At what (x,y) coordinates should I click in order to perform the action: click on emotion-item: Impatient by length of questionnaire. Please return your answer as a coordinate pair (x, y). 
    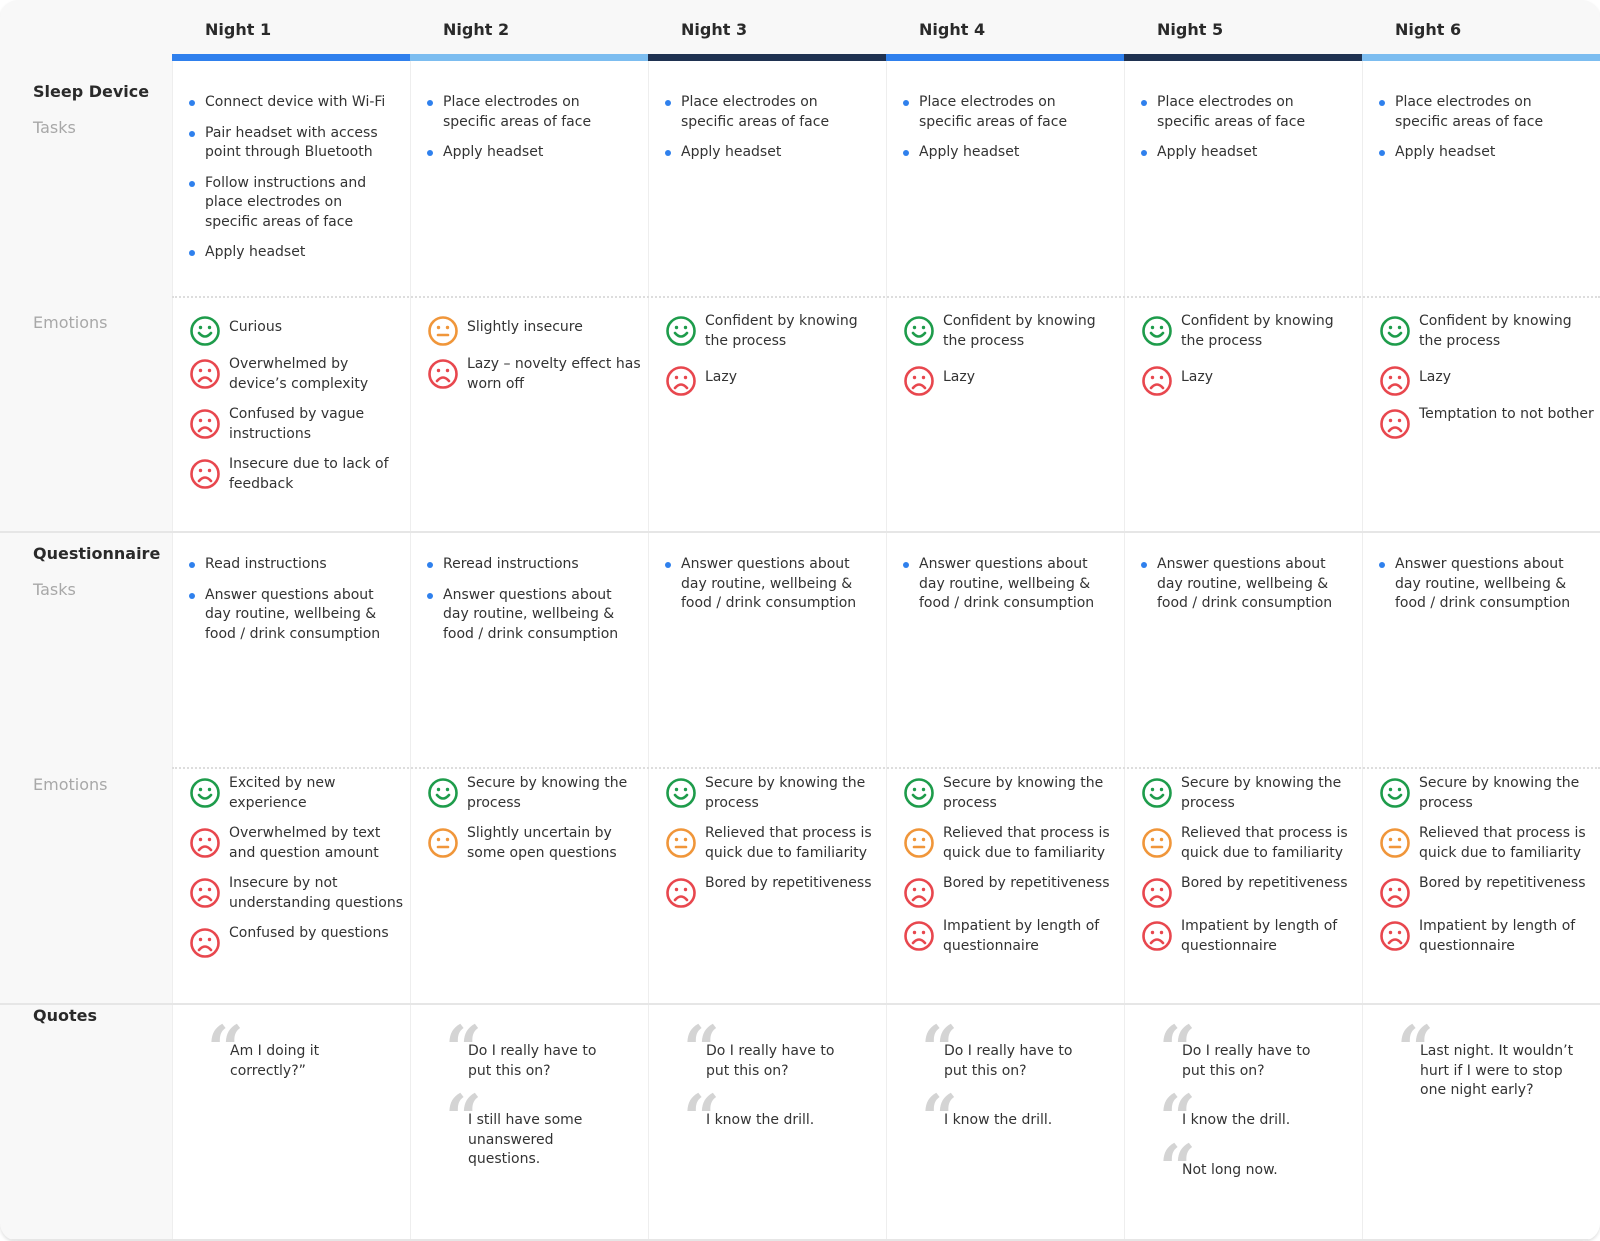
    Looking at the image, I should click on (1248, 936).